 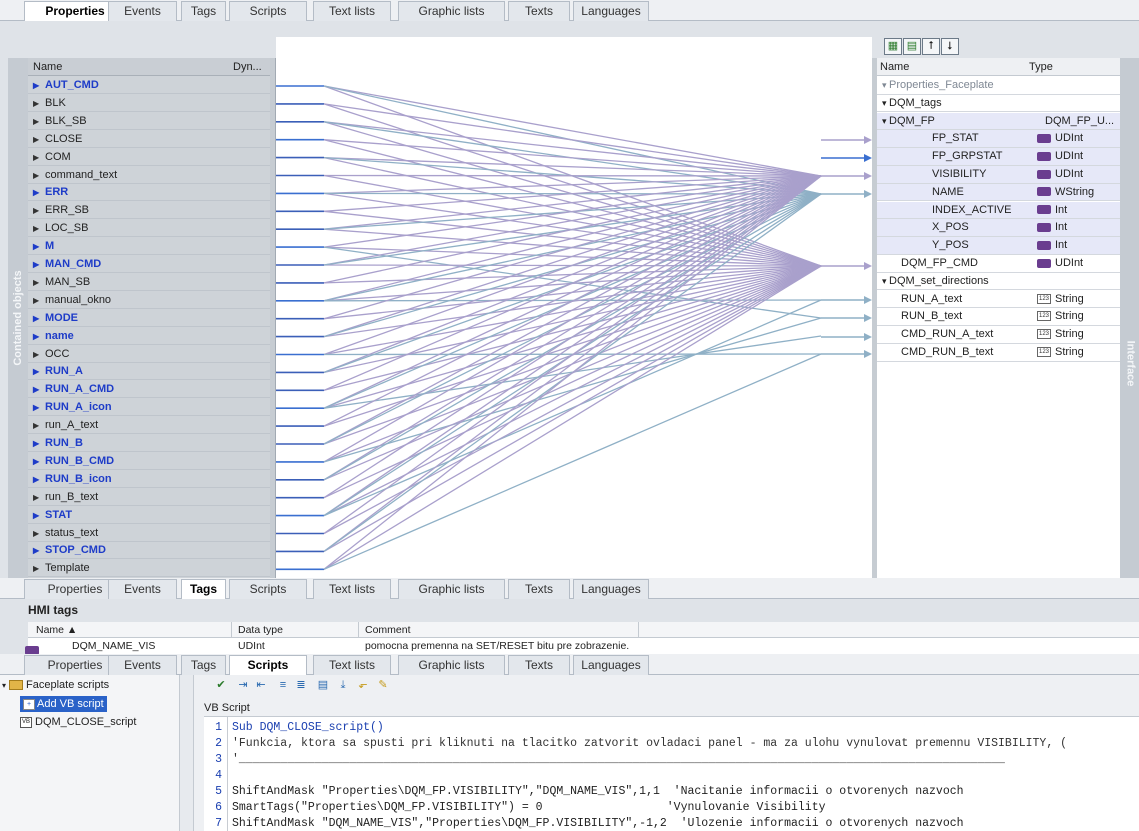 I want to click on top-tab-languages: Languages, so click(x=611, y=11).